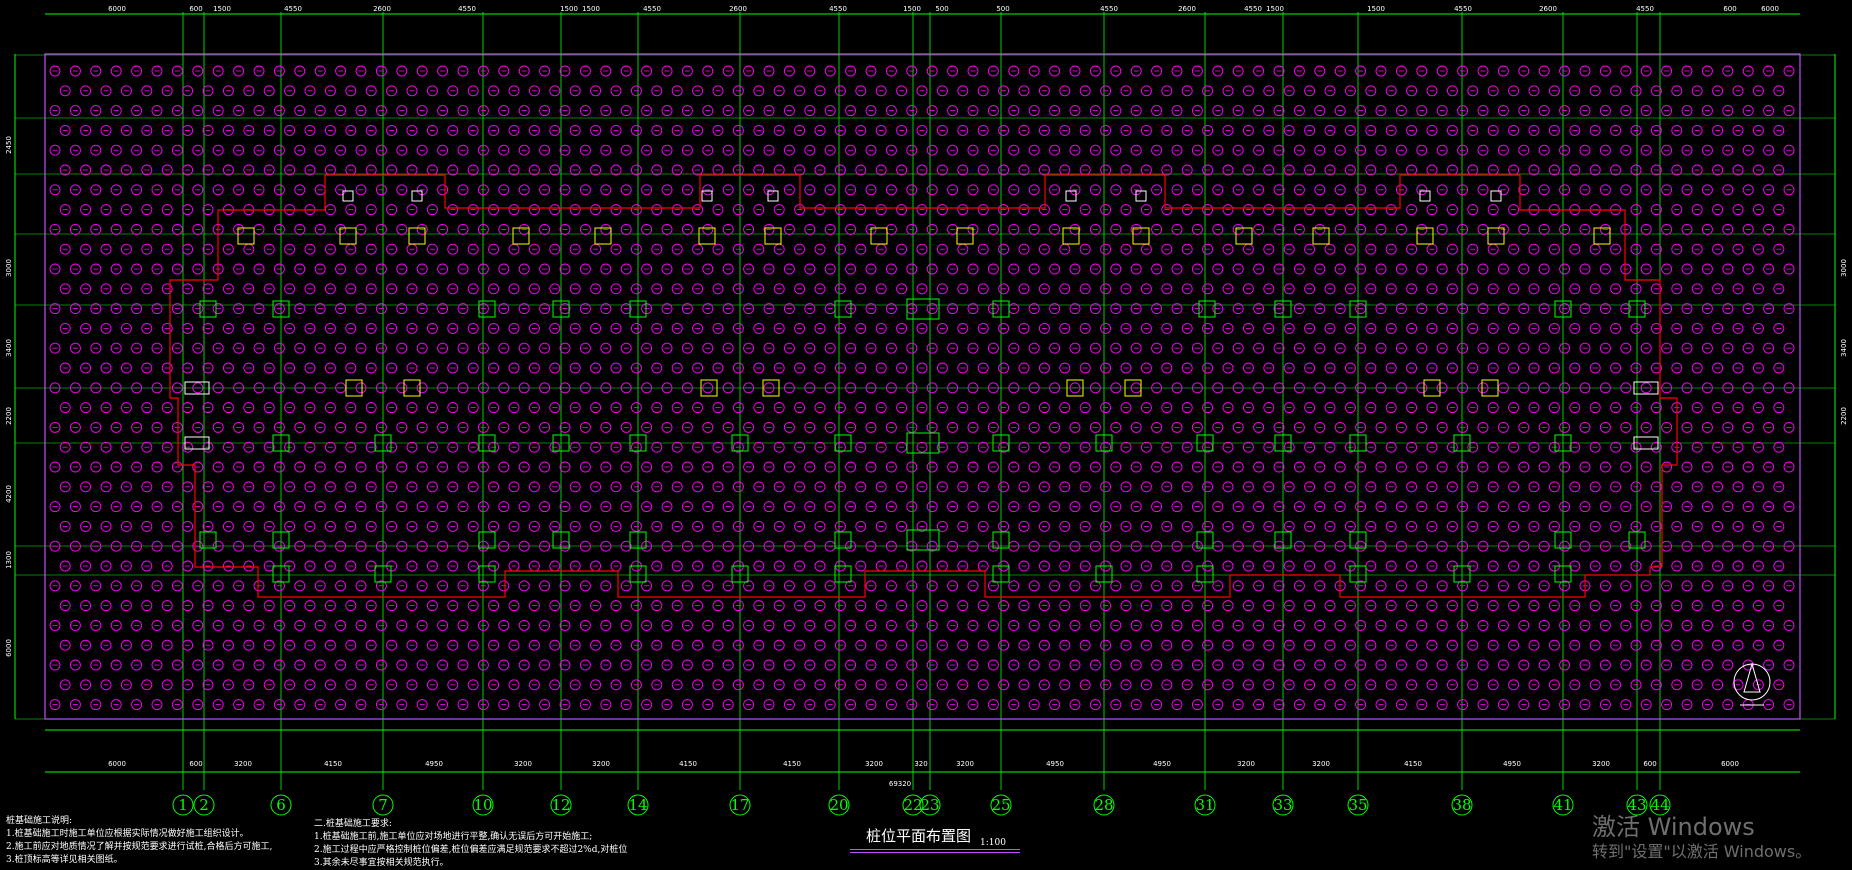  Describe the element at coordinates (9, 648) in the screenshot. I see `left-dimension-label: 6000` at that location.